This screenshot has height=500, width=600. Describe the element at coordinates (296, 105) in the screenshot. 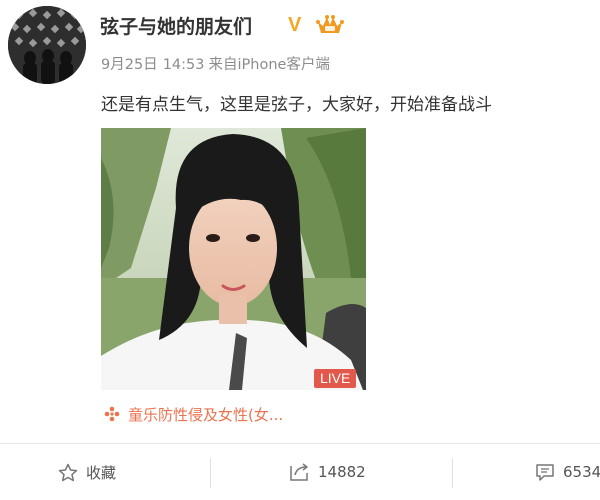

I see `post-text: 还是有点生气，这里是弦子，大家好，开始准备战斗` at that location.